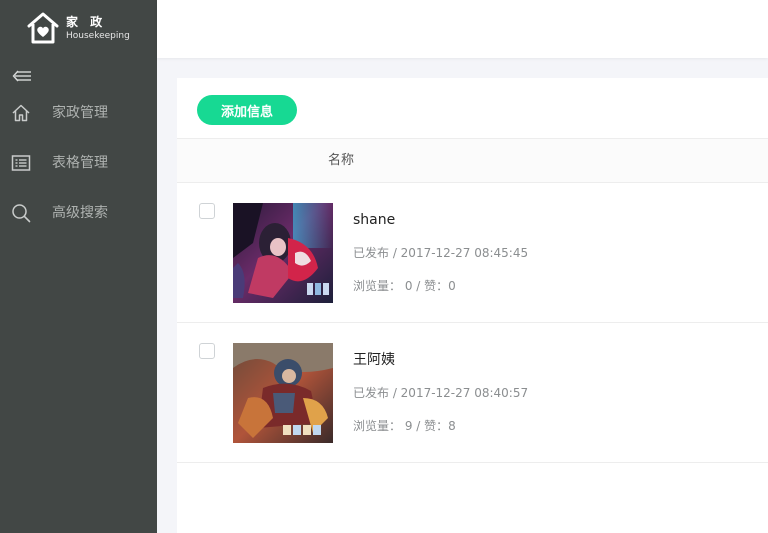 Image resolution: width=768 pixels, height=533 pixels. I want to click on search-icon, so click(21, 213).